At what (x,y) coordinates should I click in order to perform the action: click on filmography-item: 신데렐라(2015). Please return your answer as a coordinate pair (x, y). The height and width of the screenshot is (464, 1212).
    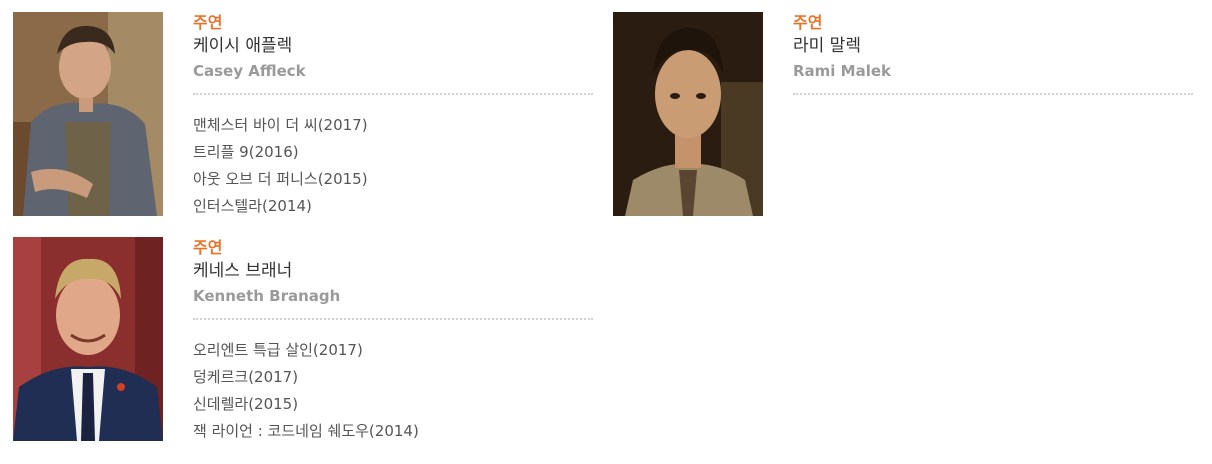
    Looking at the image, I should click on (393, 404).